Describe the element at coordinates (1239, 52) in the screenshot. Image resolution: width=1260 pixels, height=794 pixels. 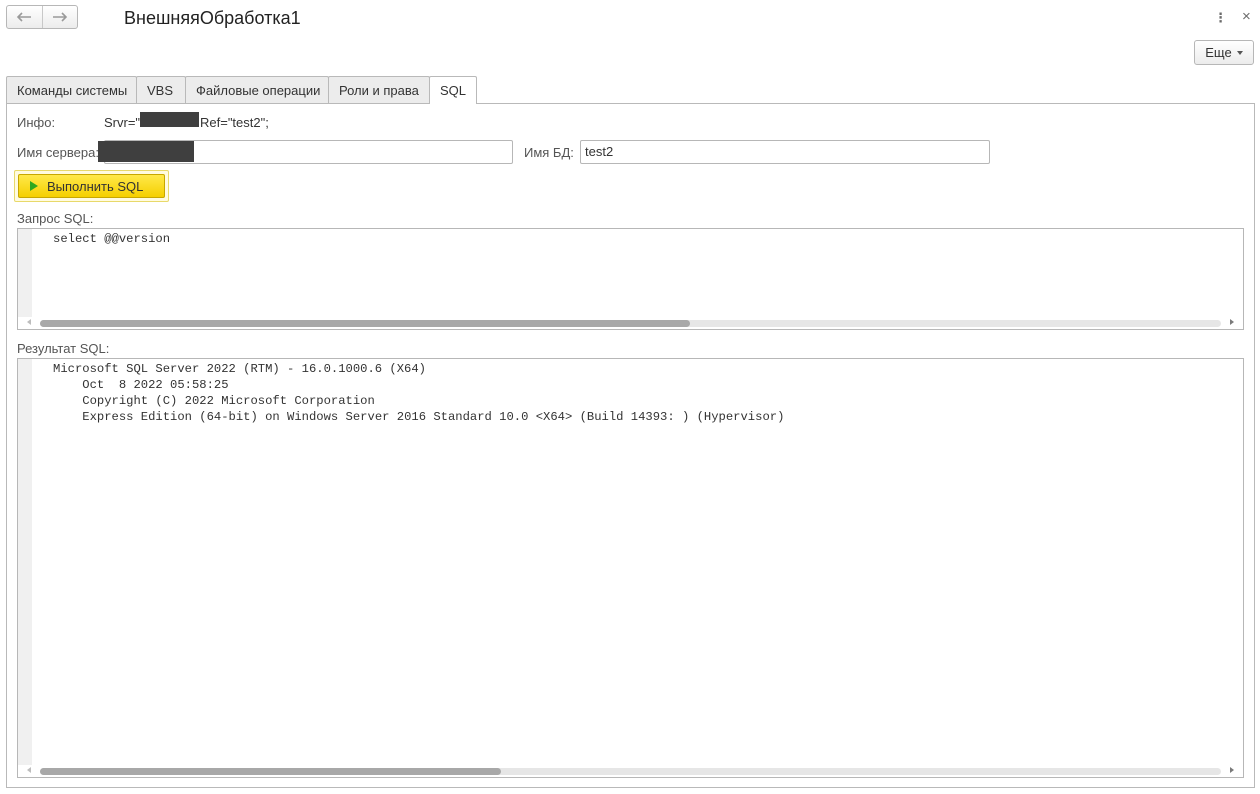
I see `chevron-down-icon` at that location.